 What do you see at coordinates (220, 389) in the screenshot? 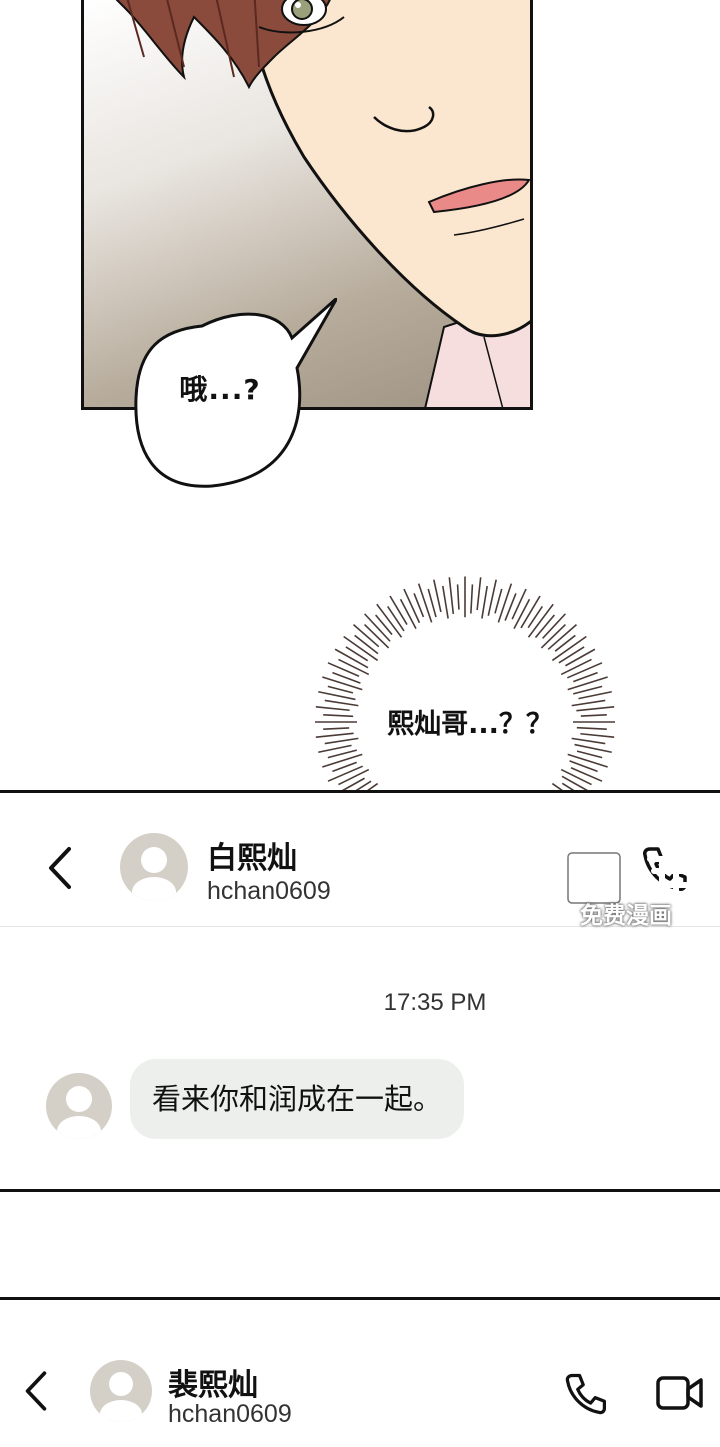
I see `speech-text: 哦...?` at bounding box center [220, 389].